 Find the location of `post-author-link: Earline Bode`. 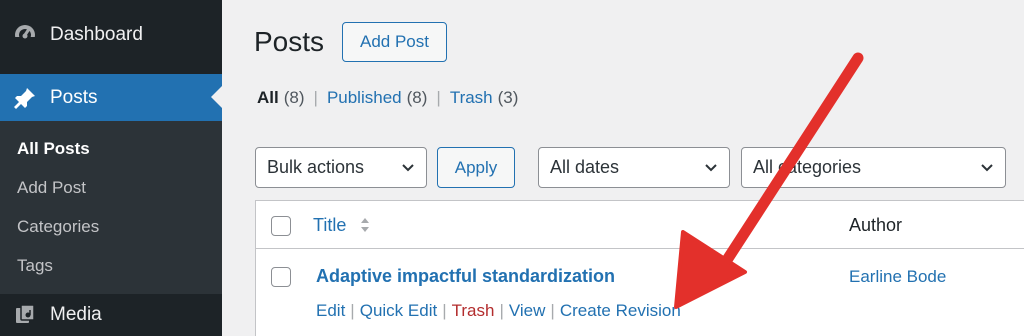

post-author-link: Earline Bode is located at coordinates (897, 277).